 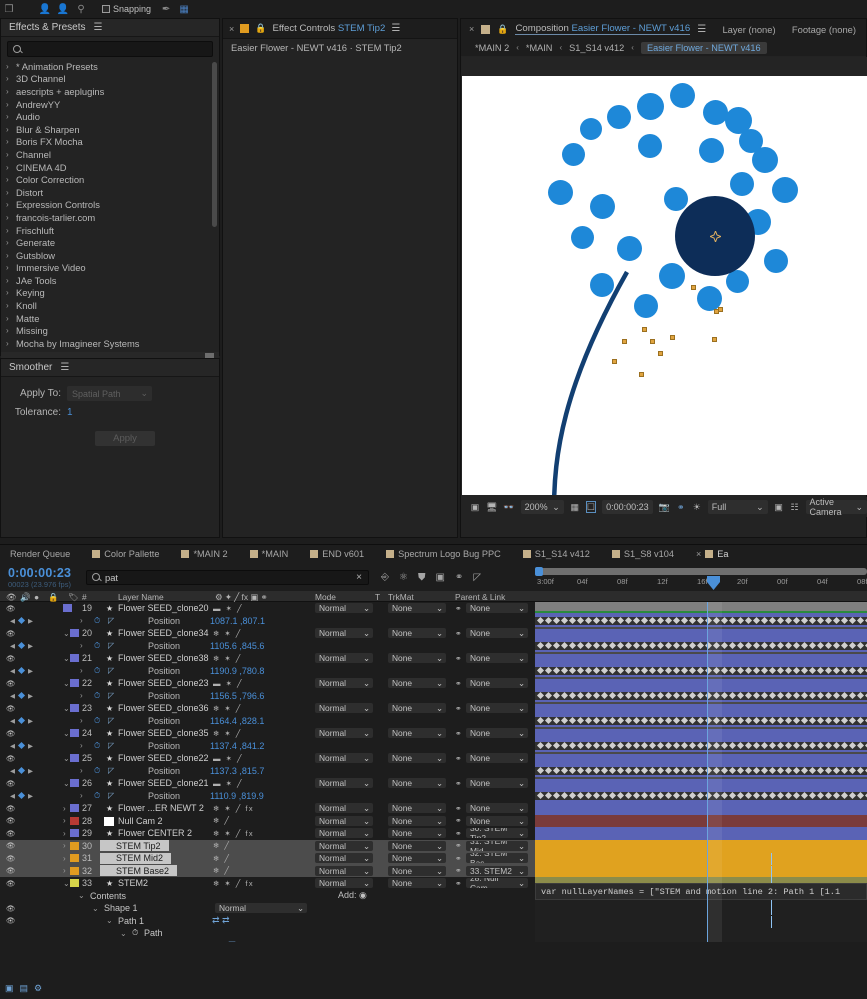 What do you see at coordinates (267, 746) in the screenshot?
I see `property-row: ◀ ▶ › ⏱ ◸ Position 1137.4 ,841.2` at bounding box center [267, 746].